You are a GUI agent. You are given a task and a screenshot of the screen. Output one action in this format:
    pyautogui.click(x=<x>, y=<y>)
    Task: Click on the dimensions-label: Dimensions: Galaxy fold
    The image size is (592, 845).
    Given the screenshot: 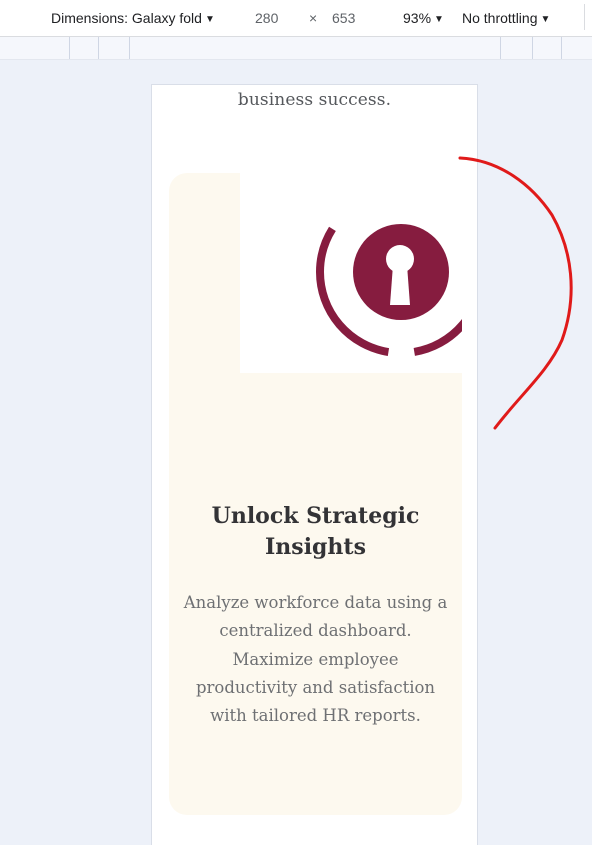 What is the action you would take?
    pyautogui.click(x=126, y=18)
    